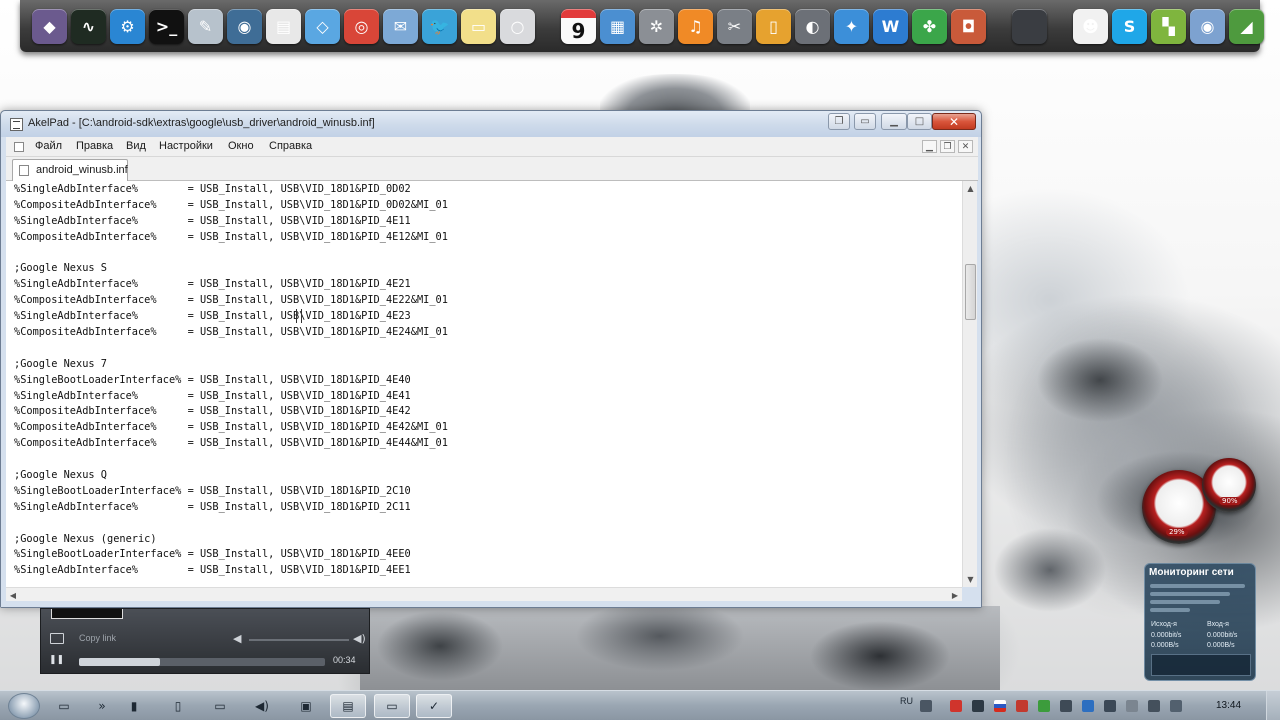  Describe the element at coordinates (134, 706) in the screenshot. I see `taskbar-folder-icon: ▮` at that location.